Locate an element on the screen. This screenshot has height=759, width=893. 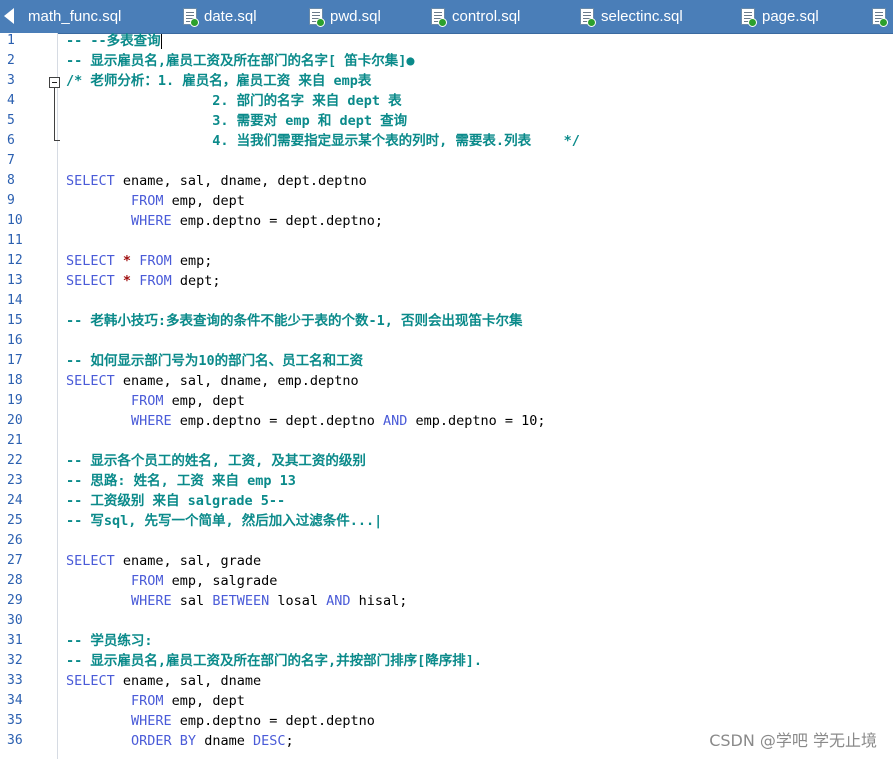
code-text: ename, sal, dname, dept.deptno is located at coordinates (240, 181).